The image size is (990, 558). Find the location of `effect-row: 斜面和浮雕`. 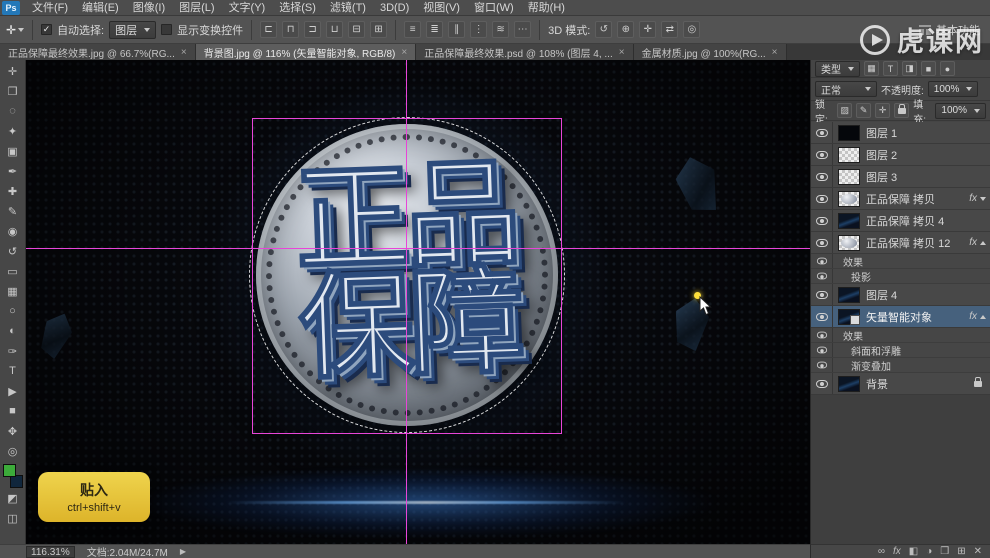

effect-row: 斜面和浮雕 is located at coordinates (900, 350).